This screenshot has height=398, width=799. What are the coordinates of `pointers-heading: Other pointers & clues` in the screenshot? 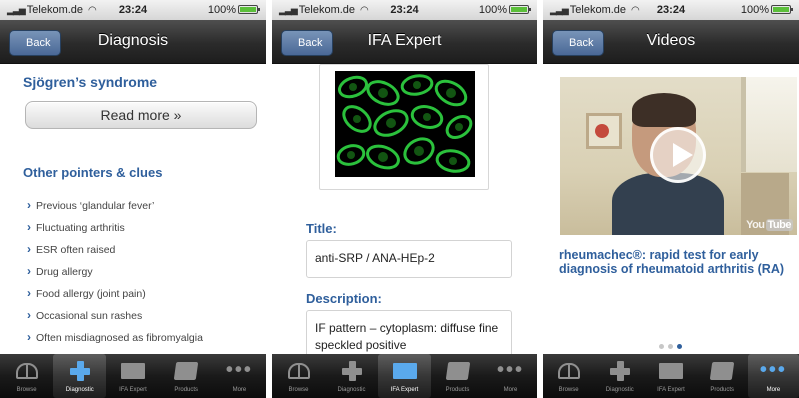 It's located at (93, 172).